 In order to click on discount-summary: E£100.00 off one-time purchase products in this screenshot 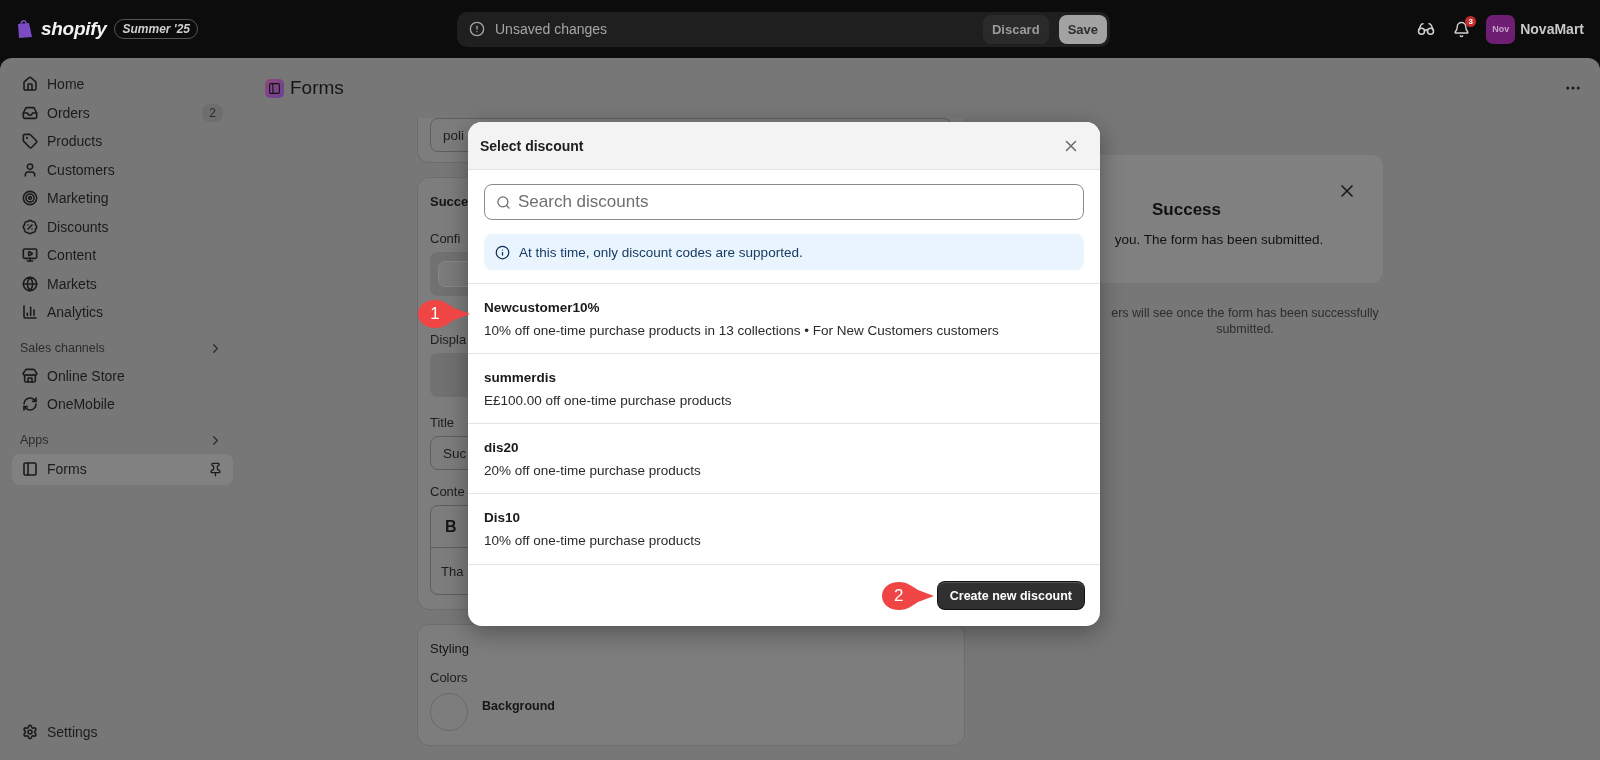, I will do `click(608, 400)`.